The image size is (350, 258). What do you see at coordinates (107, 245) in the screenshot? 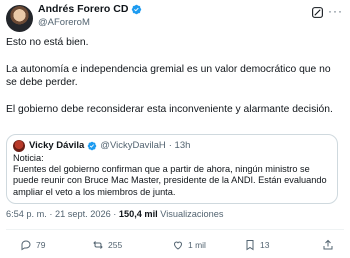
I see `repost-button: 255` at bounding box center [107, 245].